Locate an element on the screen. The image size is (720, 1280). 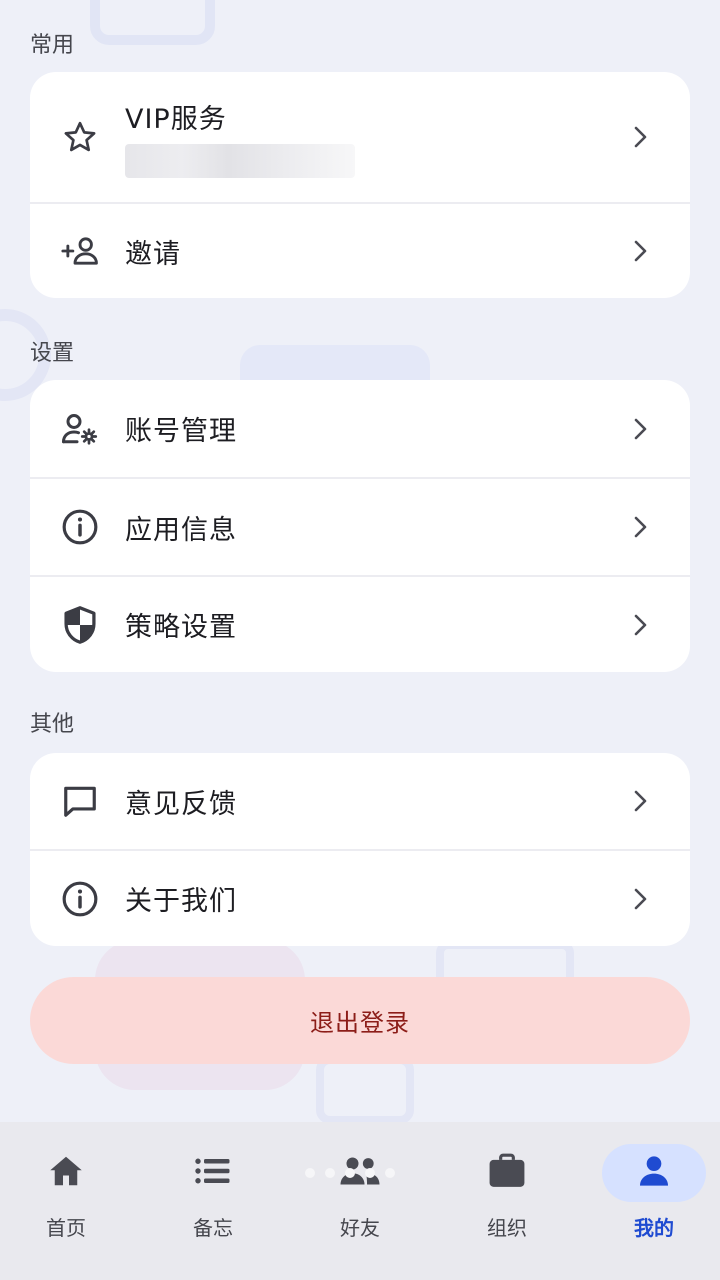
feedback-icon is located at coordinates (80, 801).